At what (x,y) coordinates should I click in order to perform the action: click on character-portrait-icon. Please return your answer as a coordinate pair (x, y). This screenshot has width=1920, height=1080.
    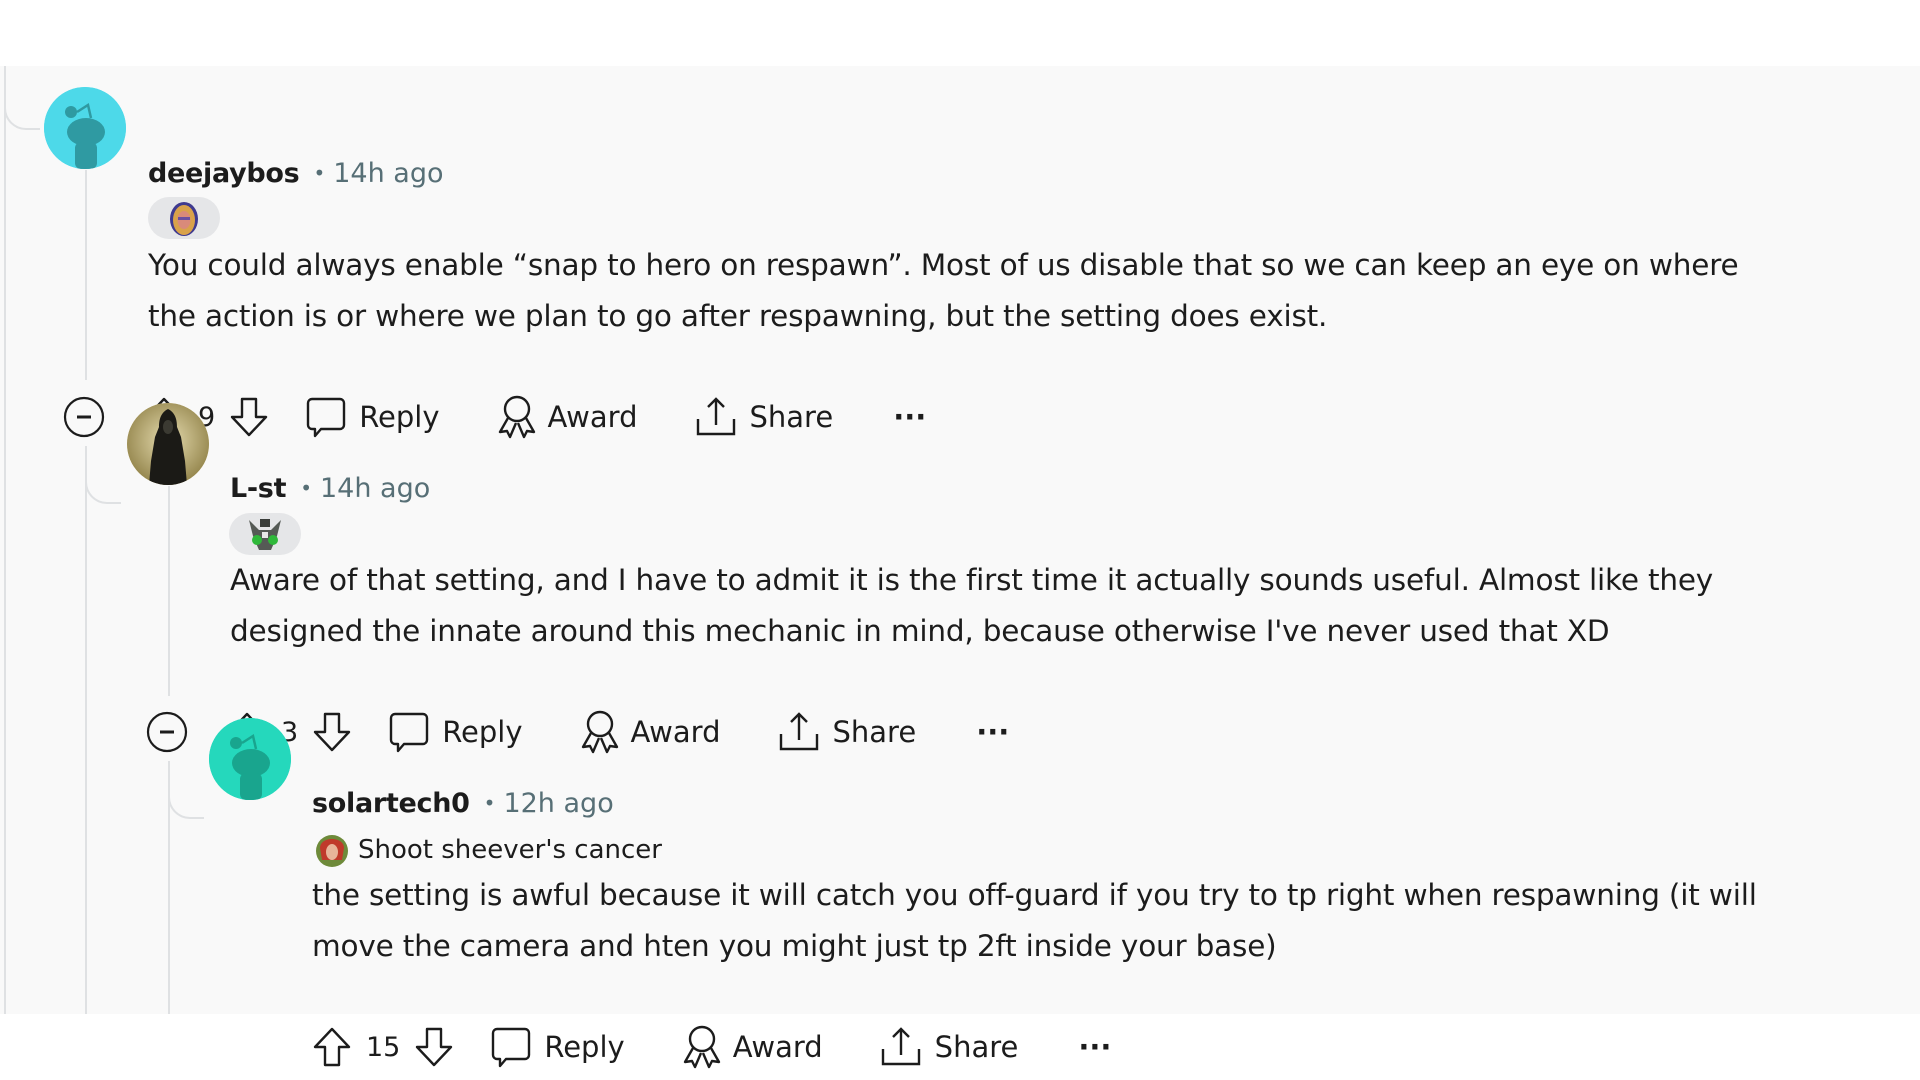
    Looking at the image, I should click on (184, 219).